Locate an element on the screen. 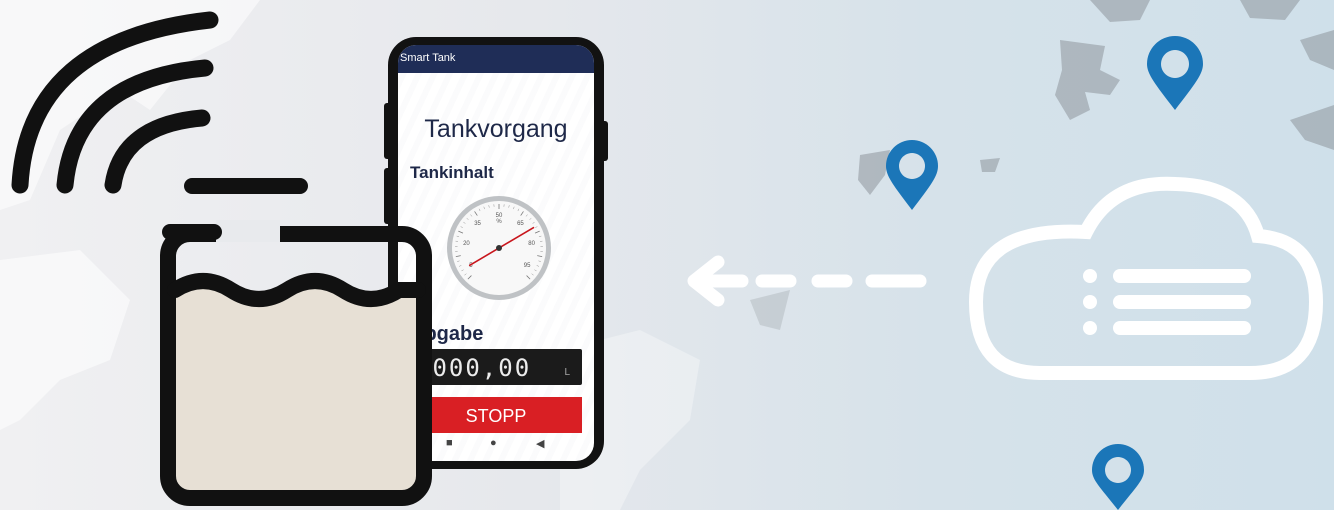  gauge-tick-label: 80 is located at coordinates (531, 244).